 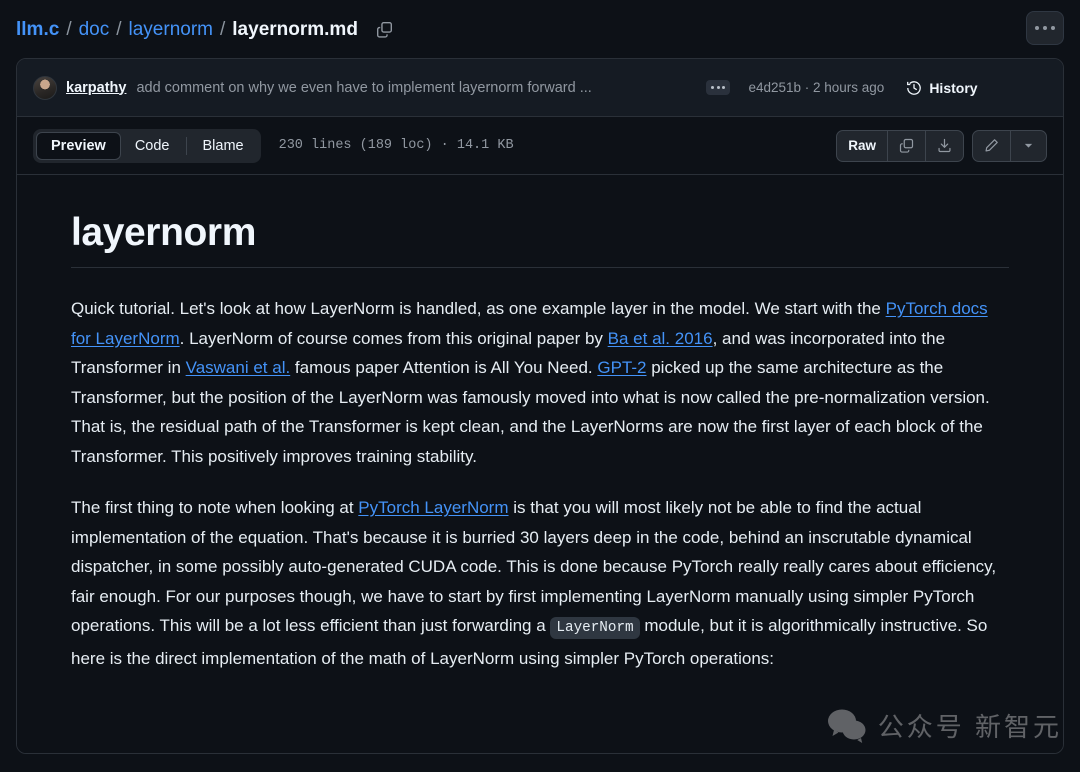 I want to click on breadcrumb-doc: doc, so click(x=94, y=29).